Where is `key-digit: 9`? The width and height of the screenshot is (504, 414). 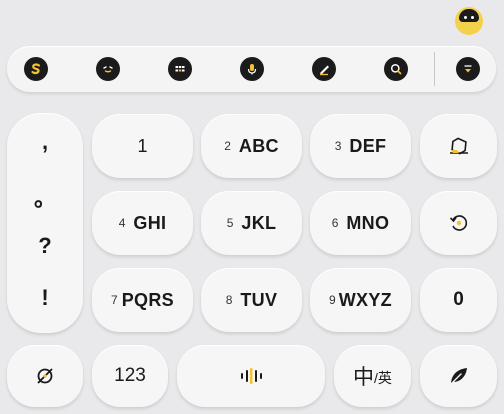
key-digit: 9 is located at coordinates (332, 300).